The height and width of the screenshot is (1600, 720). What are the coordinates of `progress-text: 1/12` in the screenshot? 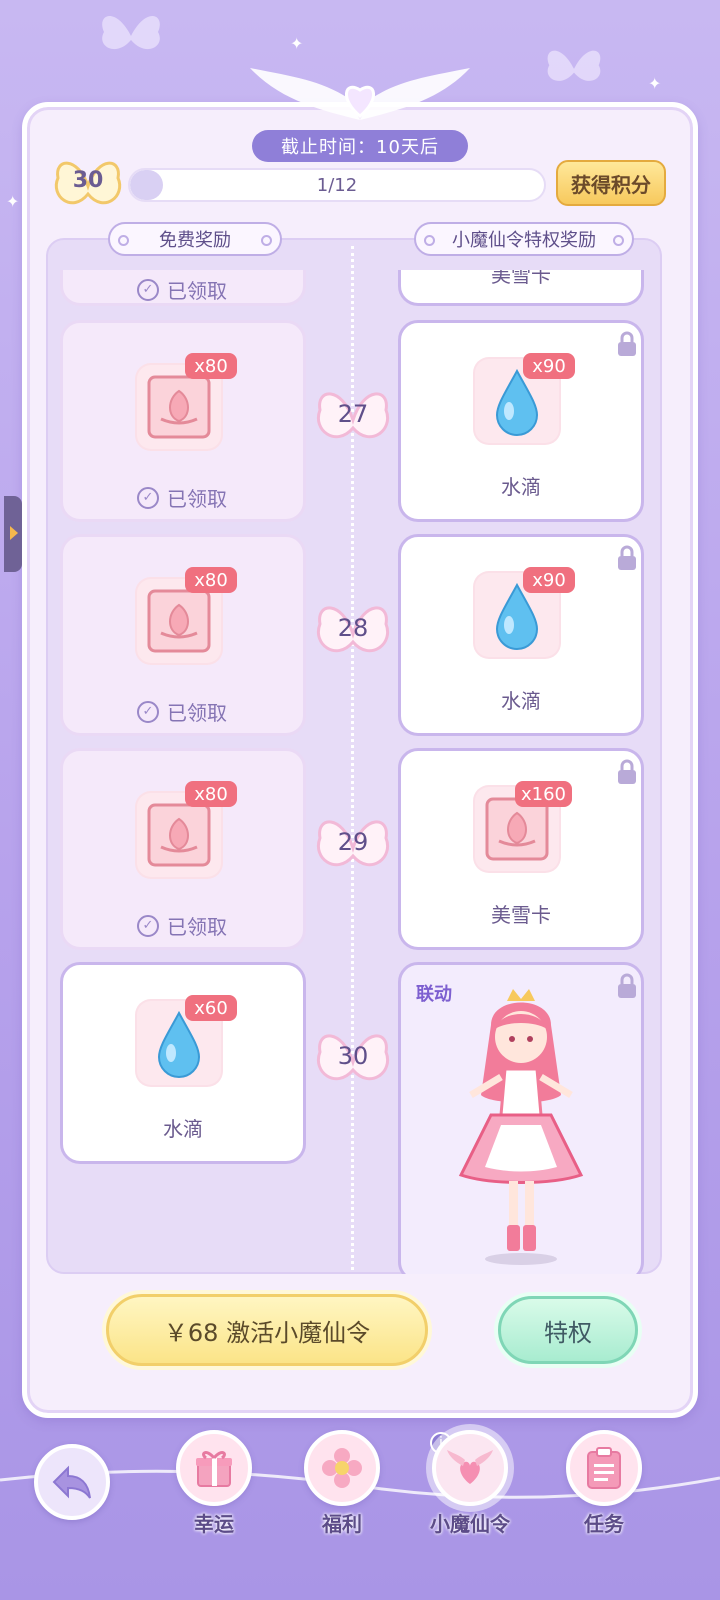 It's located at (337, 185).